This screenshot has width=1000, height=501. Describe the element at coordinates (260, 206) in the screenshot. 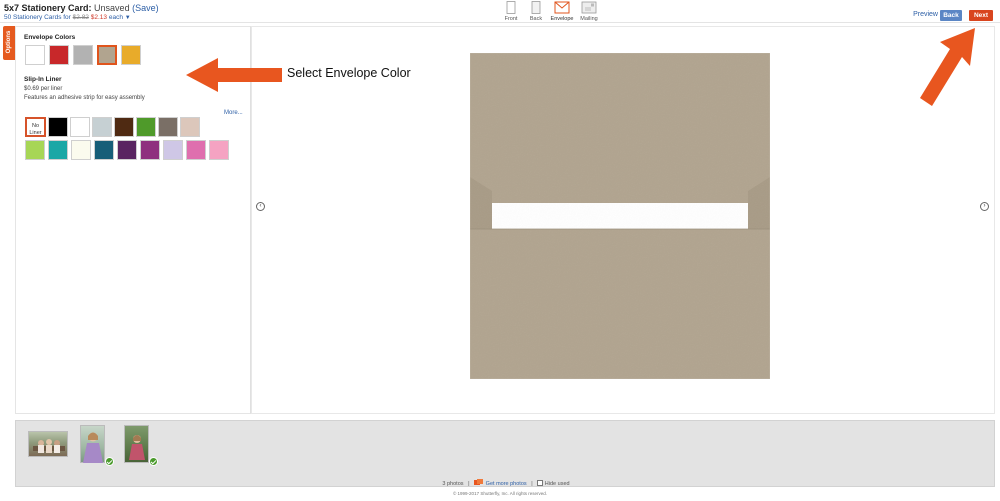

I see `prev-arrow-icon: ‹` at that location.